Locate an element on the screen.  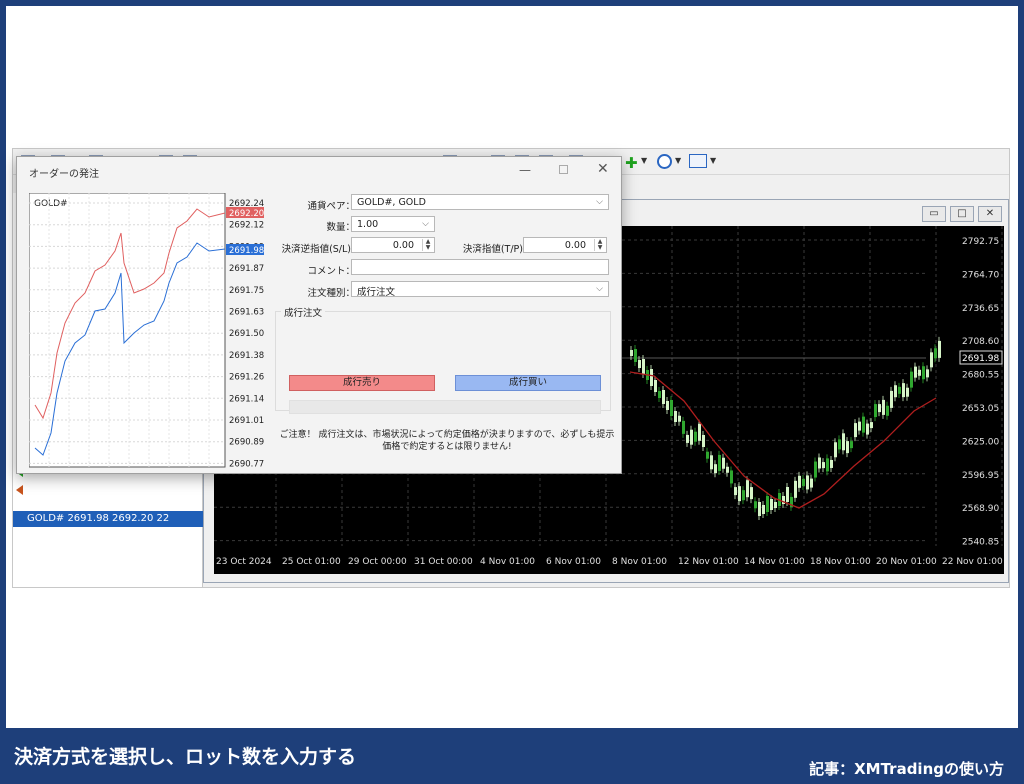
templates-icon is located at coordinates (698, 161).